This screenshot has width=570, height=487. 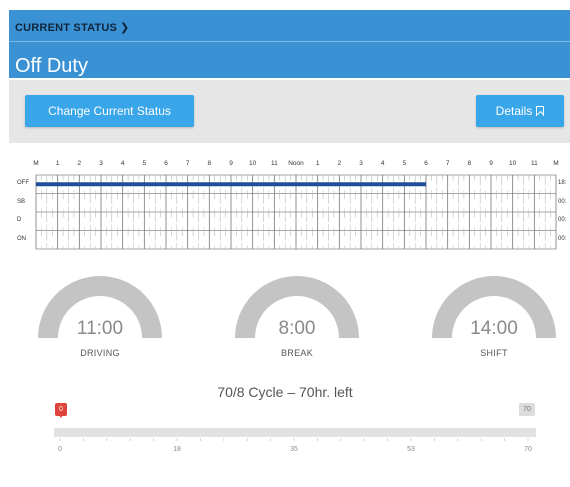 I want to click on driving-time-value: 11:00, so click(x=100, y=328).